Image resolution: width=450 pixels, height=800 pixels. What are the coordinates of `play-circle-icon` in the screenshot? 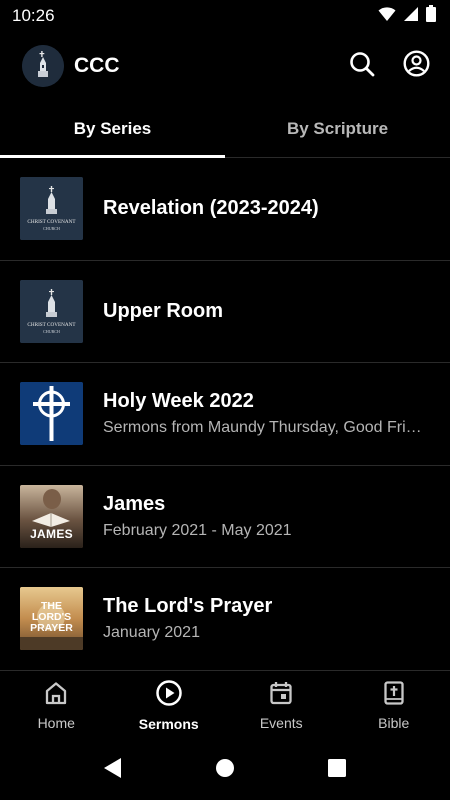 It's located at (169, 695).